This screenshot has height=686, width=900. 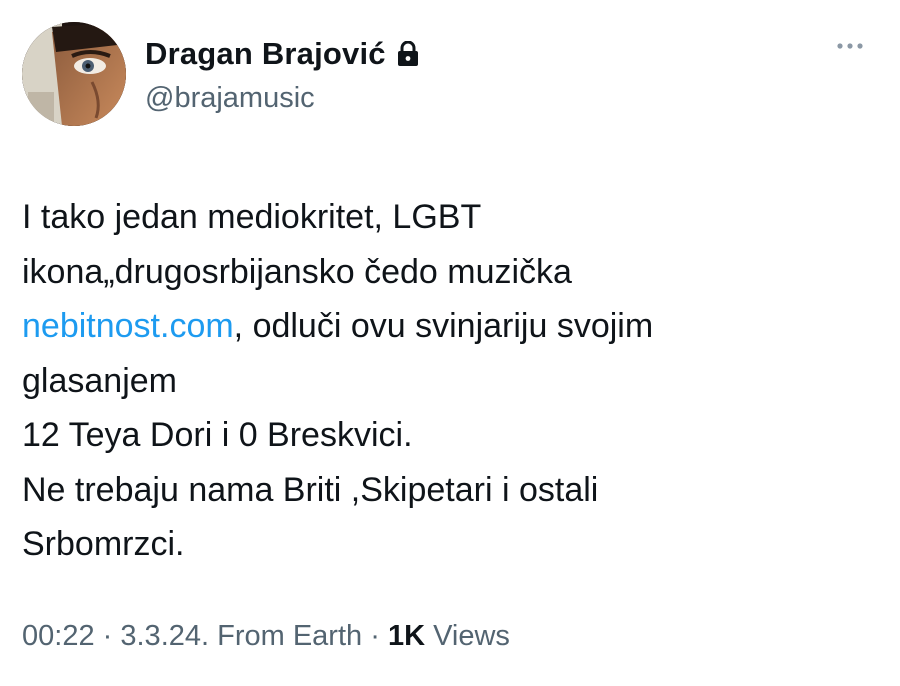 I want to click on lock-icon, so click(x=408, y=53).